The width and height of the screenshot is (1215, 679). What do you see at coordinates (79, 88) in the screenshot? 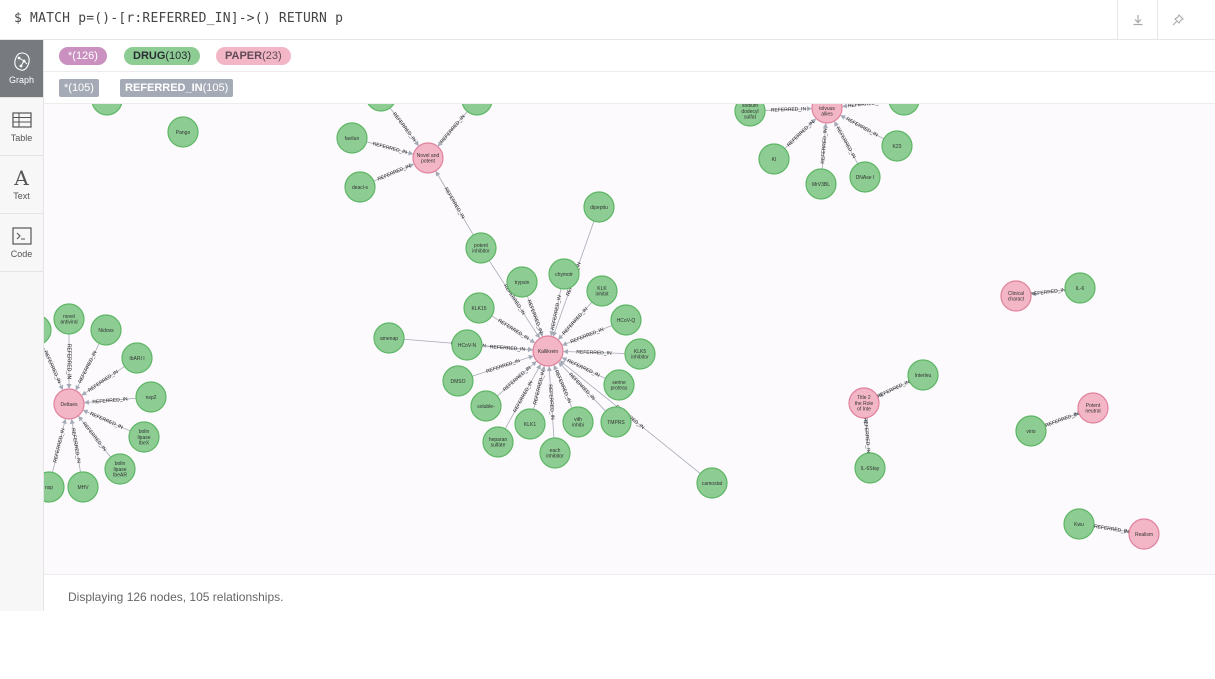
I see `rel-type-all: *(105)` at bounding box center [79, 88].